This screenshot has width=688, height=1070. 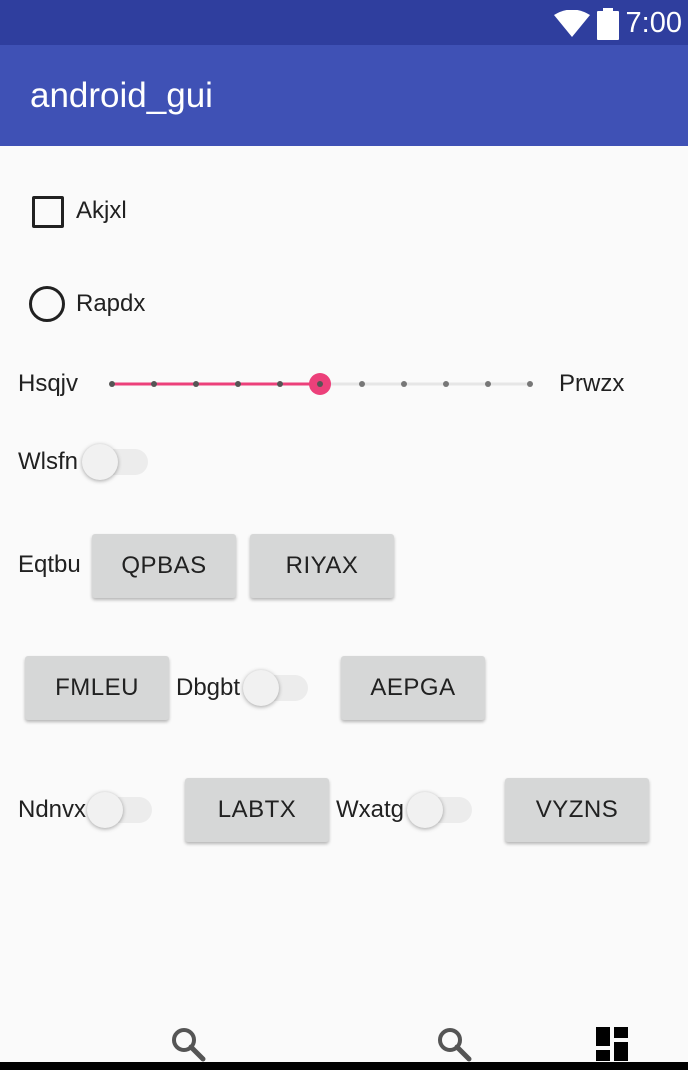 What do you see at coordinates (413, 688) in the screenshot?
I see `aepga-button: AEPGA` at bounding box center [413, 688].